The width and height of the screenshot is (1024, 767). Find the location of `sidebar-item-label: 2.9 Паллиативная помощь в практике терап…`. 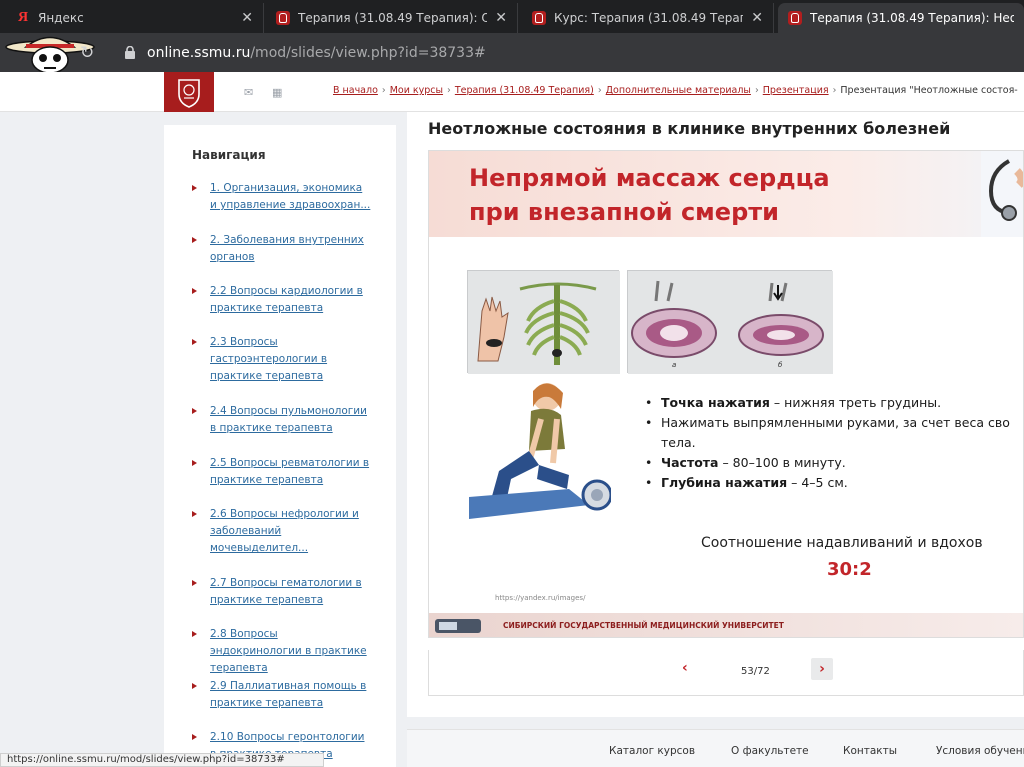

sidebar-item-label: 2.9 Паллиативная помощь в практике терап… is located at coordinates (288, 694).